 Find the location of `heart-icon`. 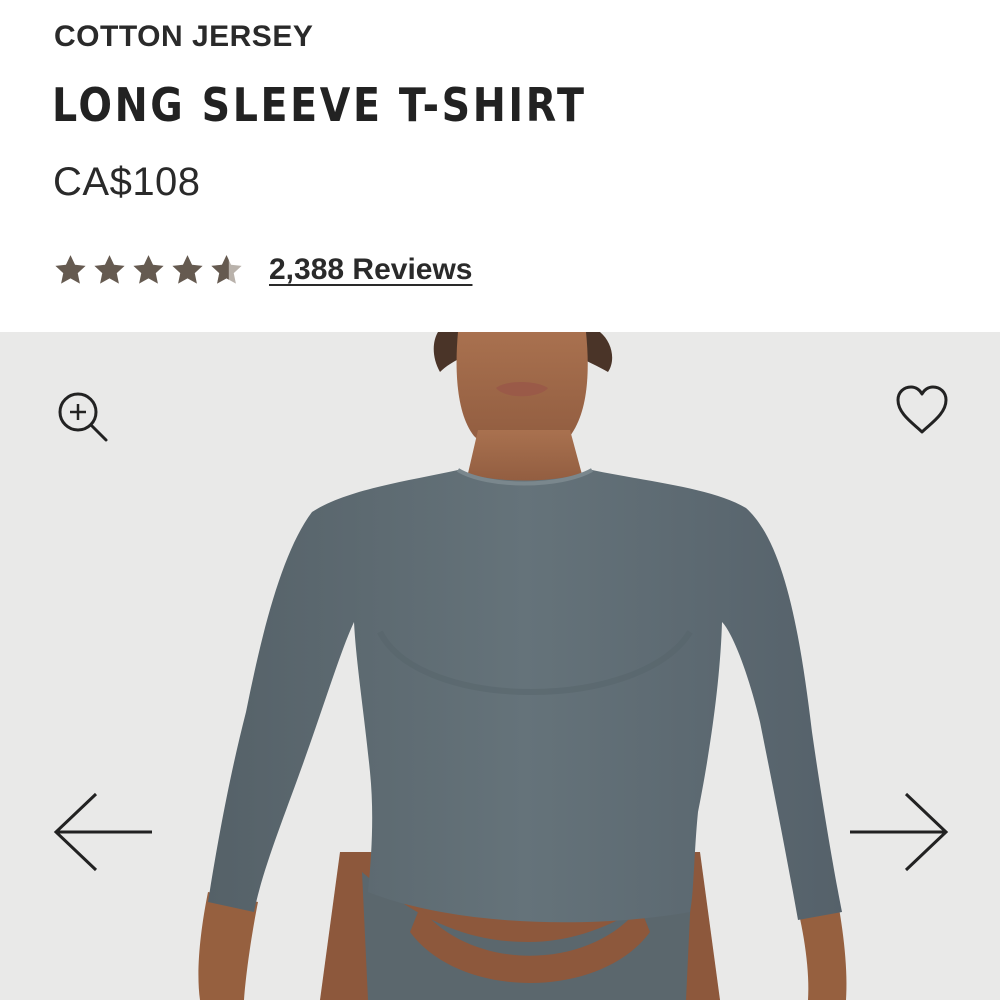

heart-icon is located at coordinates (922, 409).